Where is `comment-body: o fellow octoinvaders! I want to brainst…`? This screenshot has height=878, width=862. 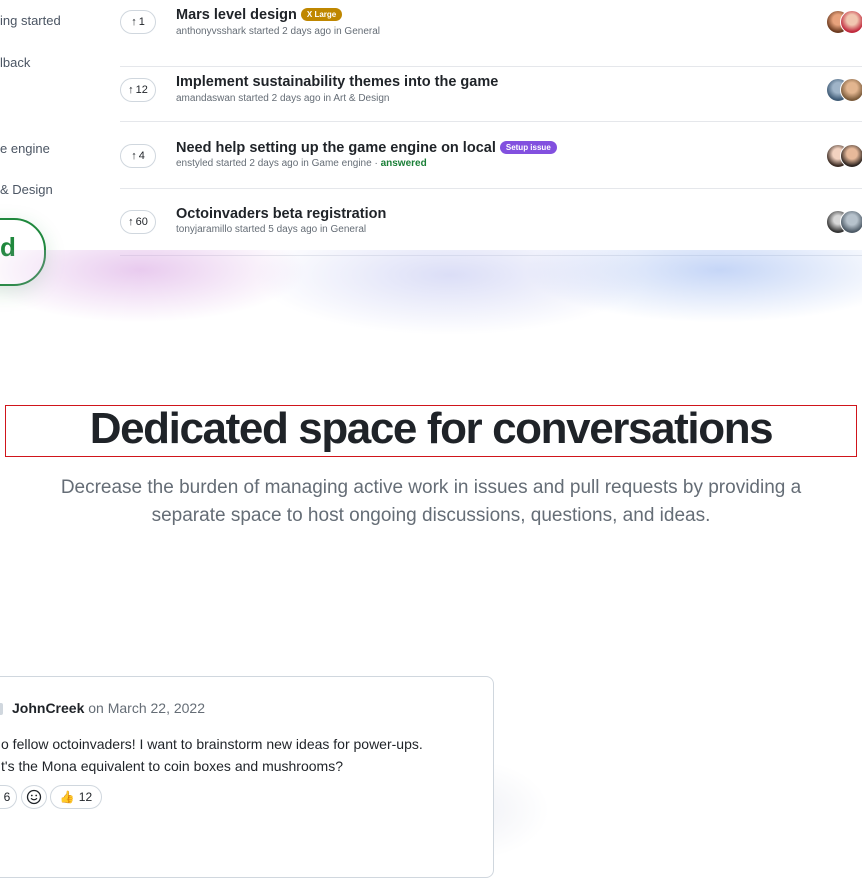 comment-body: o fellow octoinvaders! I want to brainst… is located at coordinates (212, 755).